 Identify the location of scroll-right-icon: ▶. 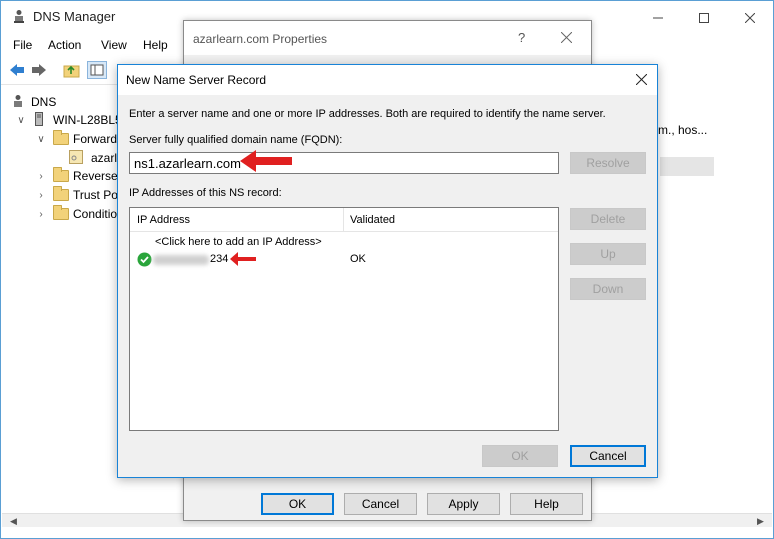
(760, 521).